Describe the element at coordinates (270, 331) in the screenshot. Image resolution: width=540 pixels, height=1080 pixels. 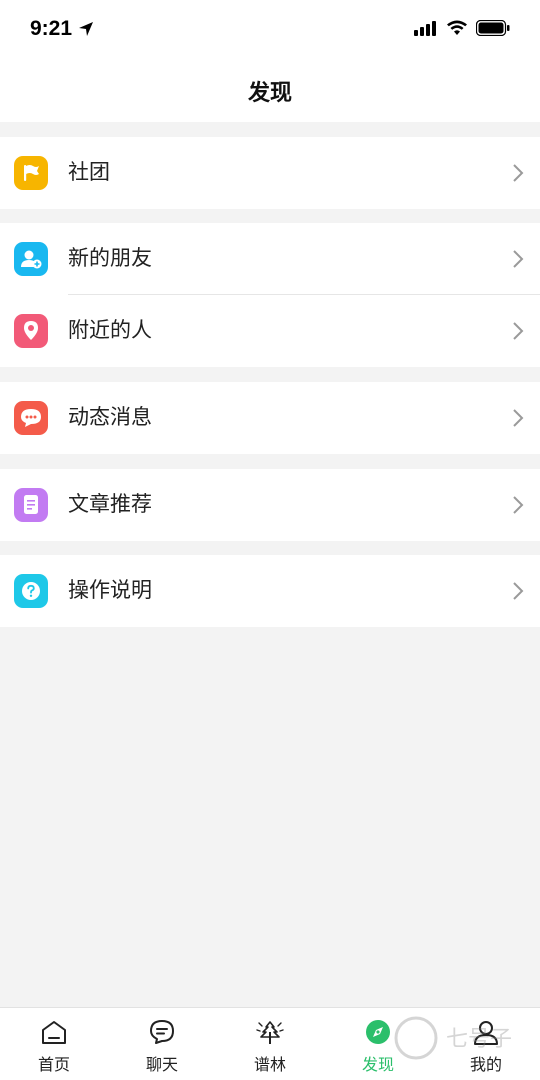
I see `menu-item-nearby-people: 附近的人` at that location.